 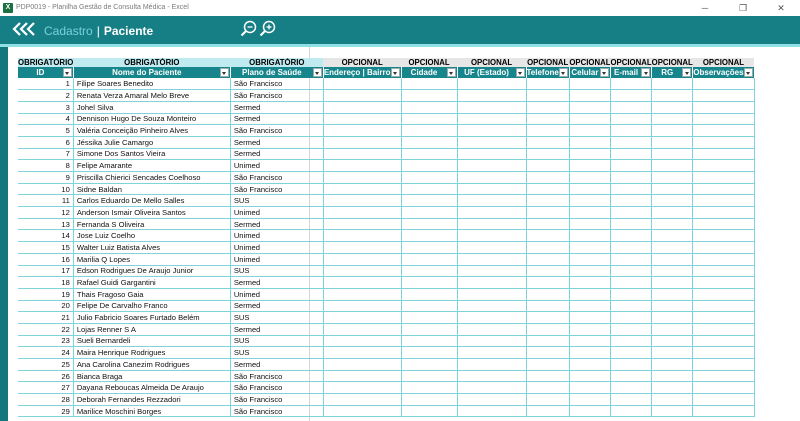 I want to click on patient-name-cell: Anderson Ismair Oliveira Santos, so click(x=152, y=212).